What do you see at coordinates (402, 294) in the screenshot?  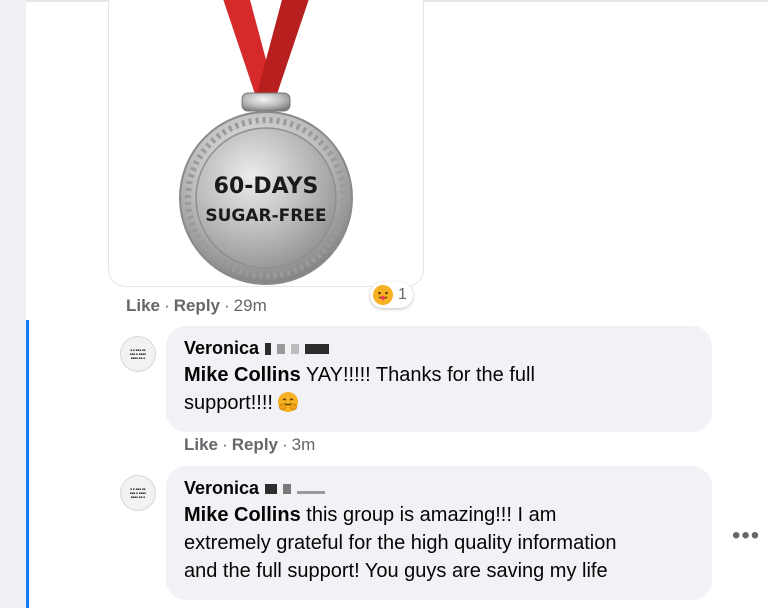 I see `reaction-count: 1` at bounding box center [402, 294].